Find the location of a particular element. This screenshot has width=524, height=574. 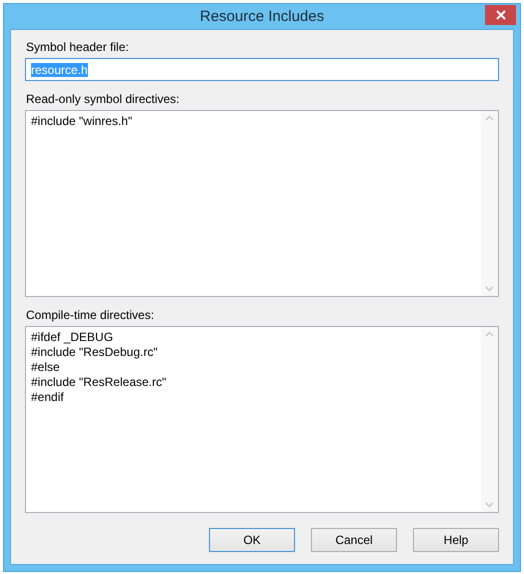

field-value: resource.h is located at coordinates (59, 69).